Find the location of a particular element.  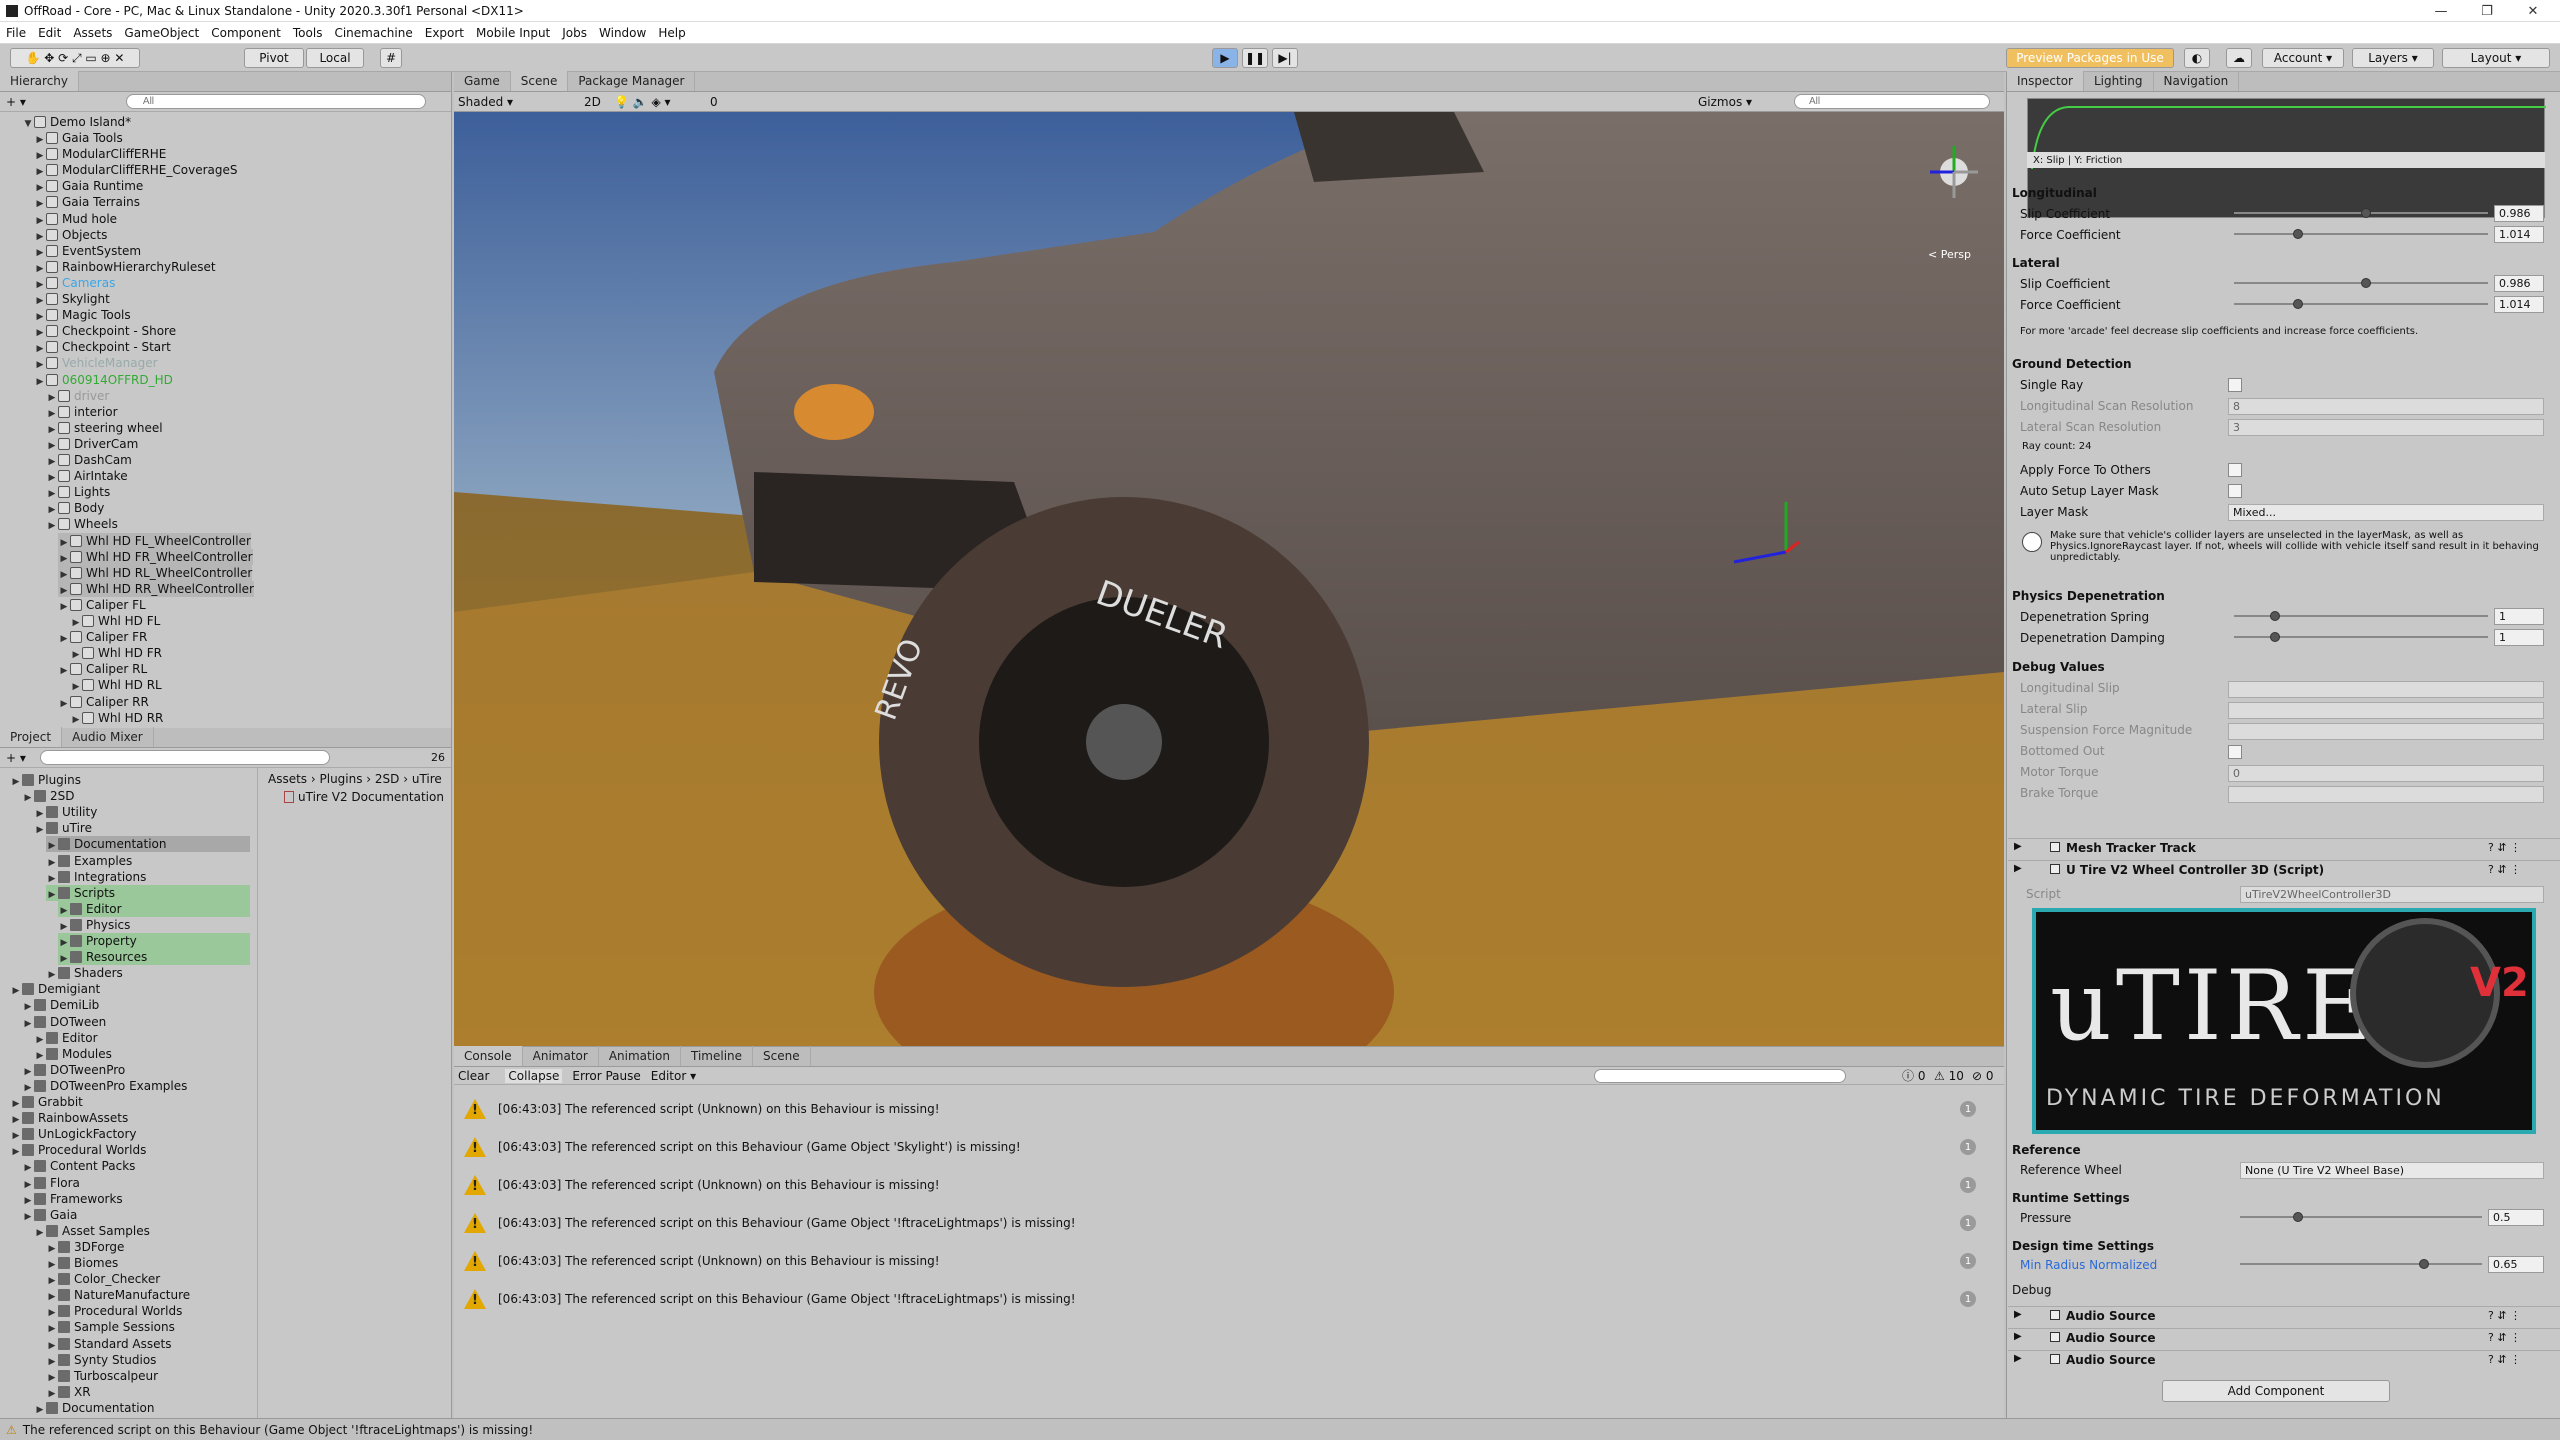

project-search-input is located at coordinates (184, 757).